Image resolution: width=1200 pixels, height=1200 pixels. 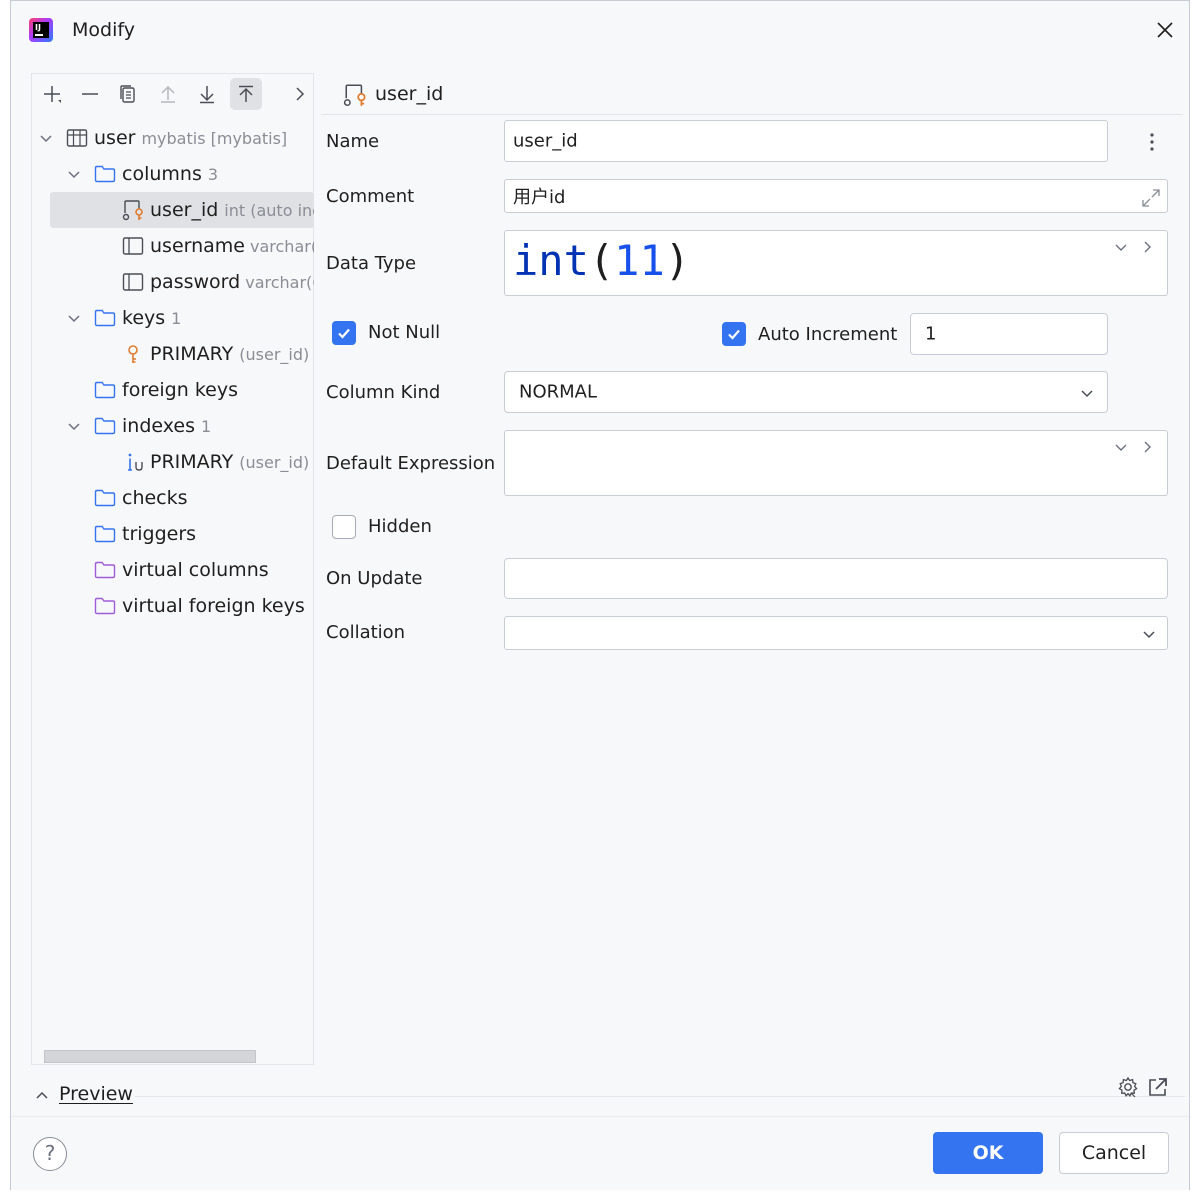 What do you see at coordinates (806, 392) in the screenshot?
I see `column-kind-select: NORMAL` at bounding box center [806, 392].